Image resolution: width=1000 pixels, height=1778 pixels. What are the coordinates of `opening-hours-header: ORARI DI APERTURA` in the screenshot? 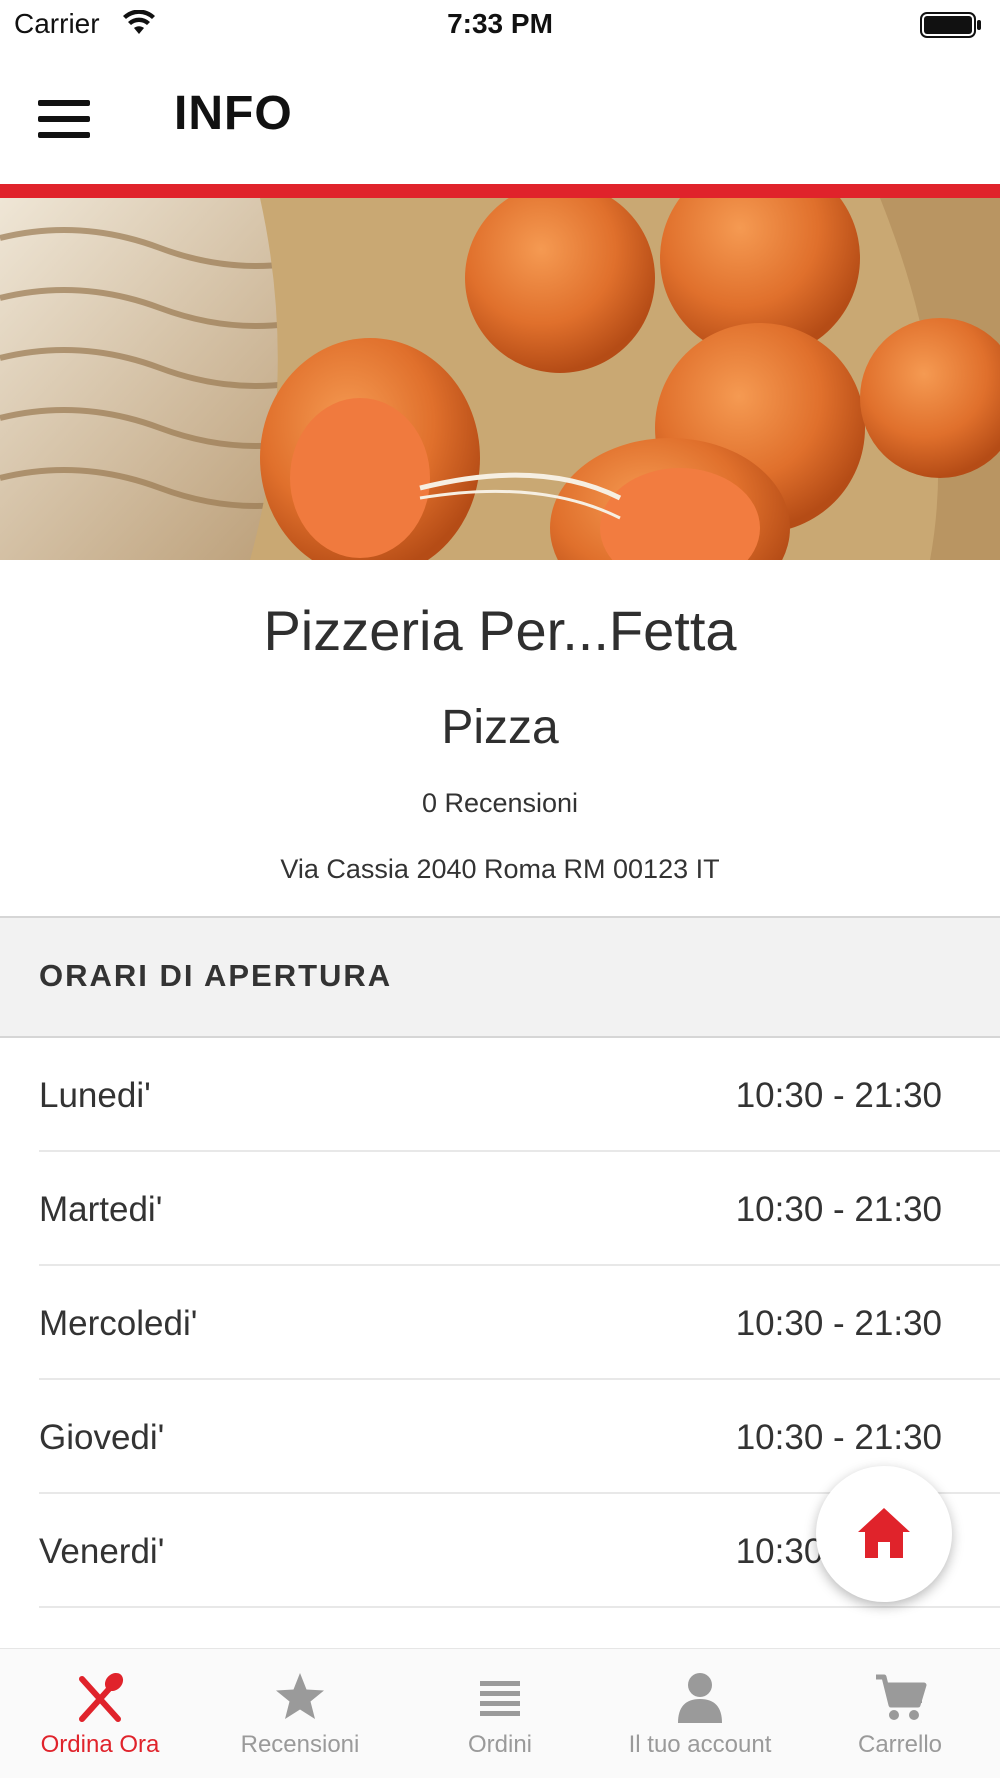 It's located at (500, 977).